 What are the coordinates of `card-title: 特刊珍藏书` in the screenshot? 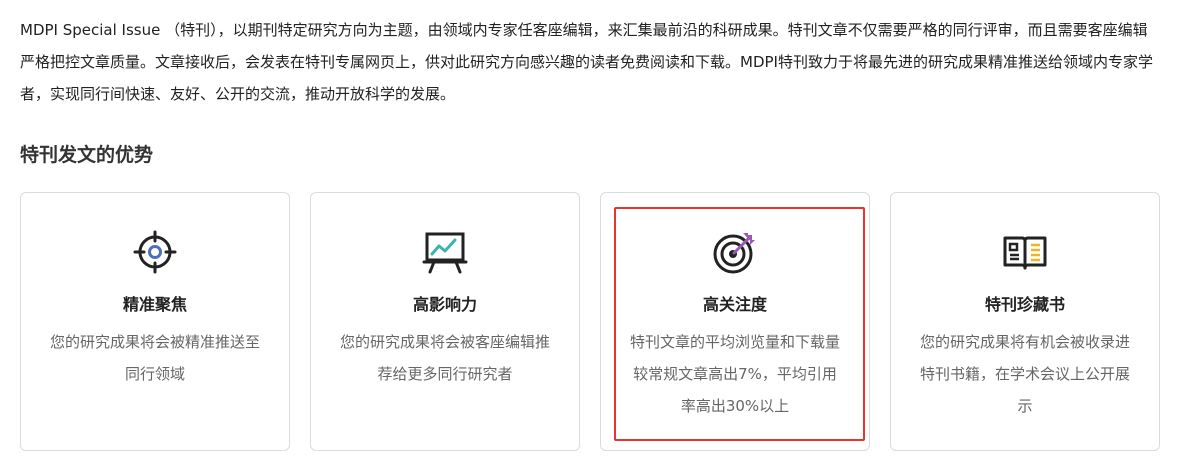 It's located at (1024, 304).